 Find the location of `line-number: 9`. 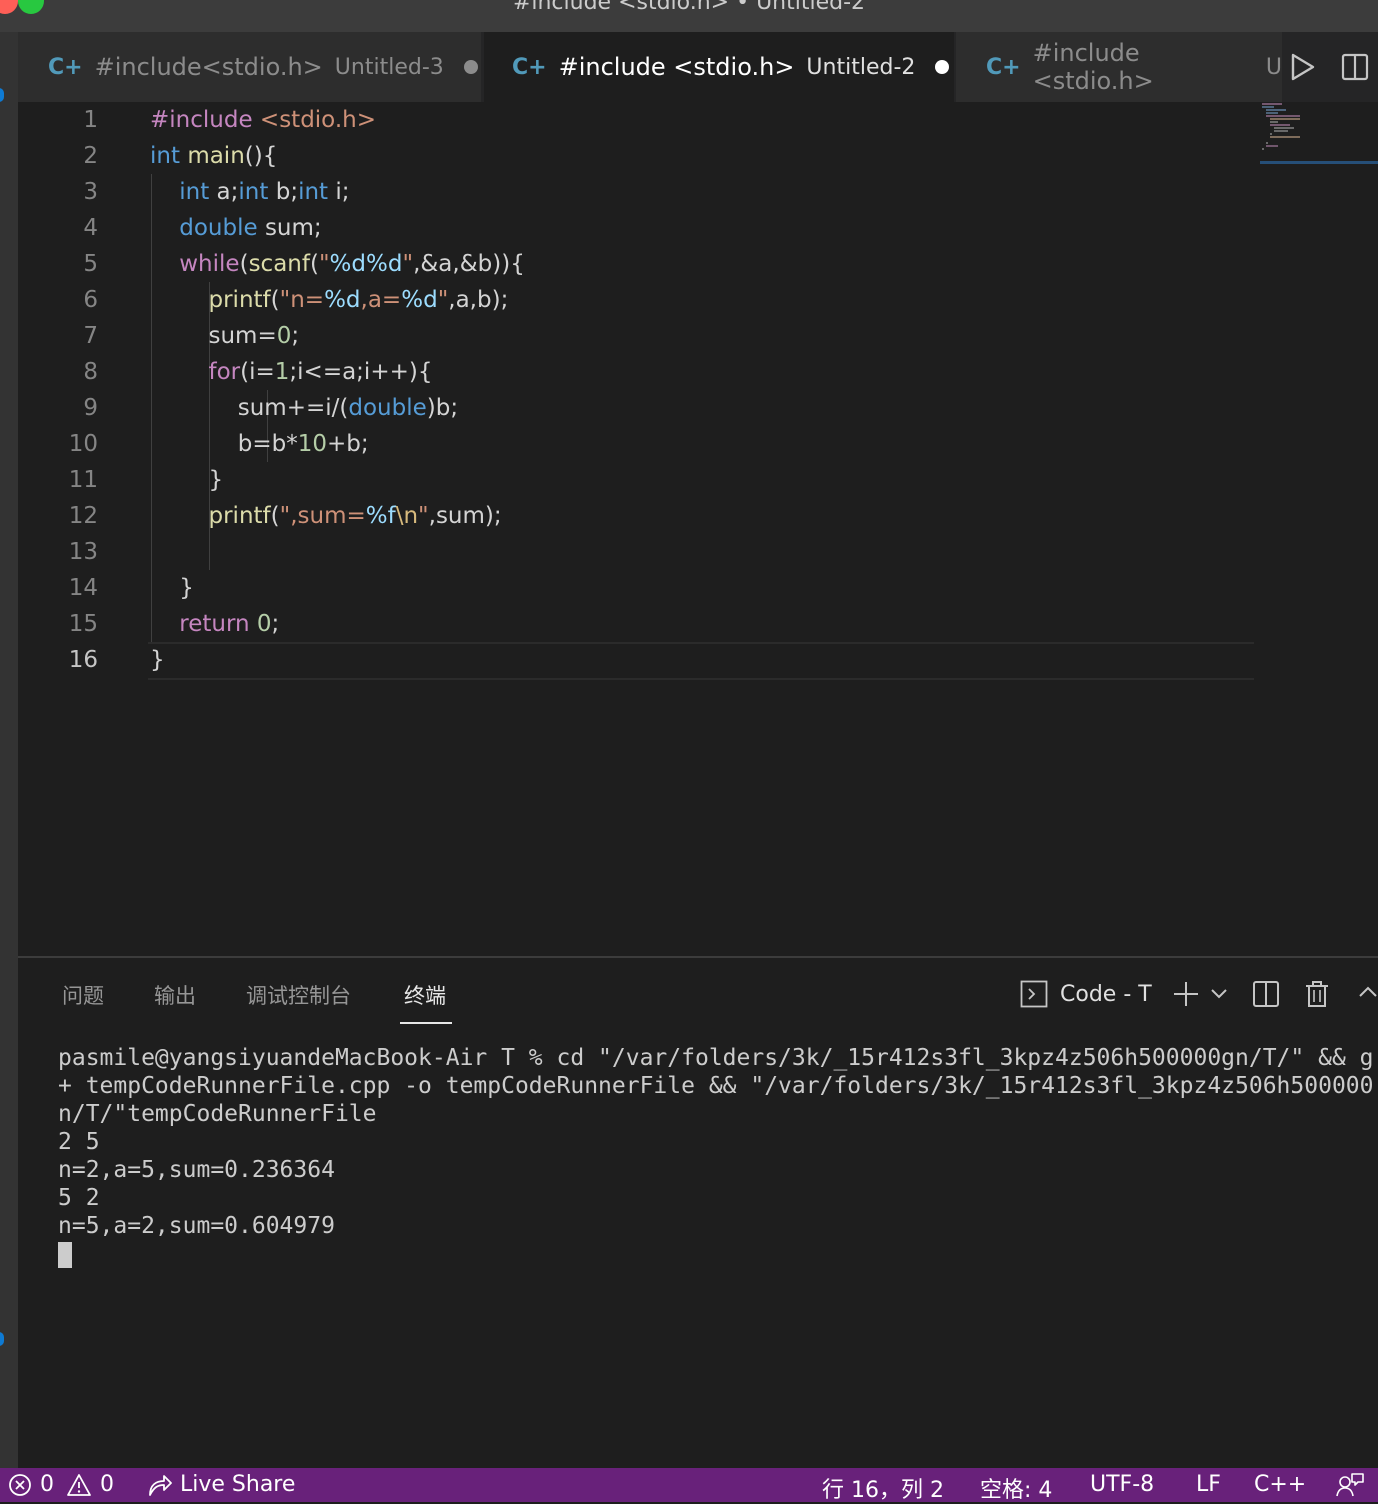

line-number: 9 is located at coordinates (90, 408).